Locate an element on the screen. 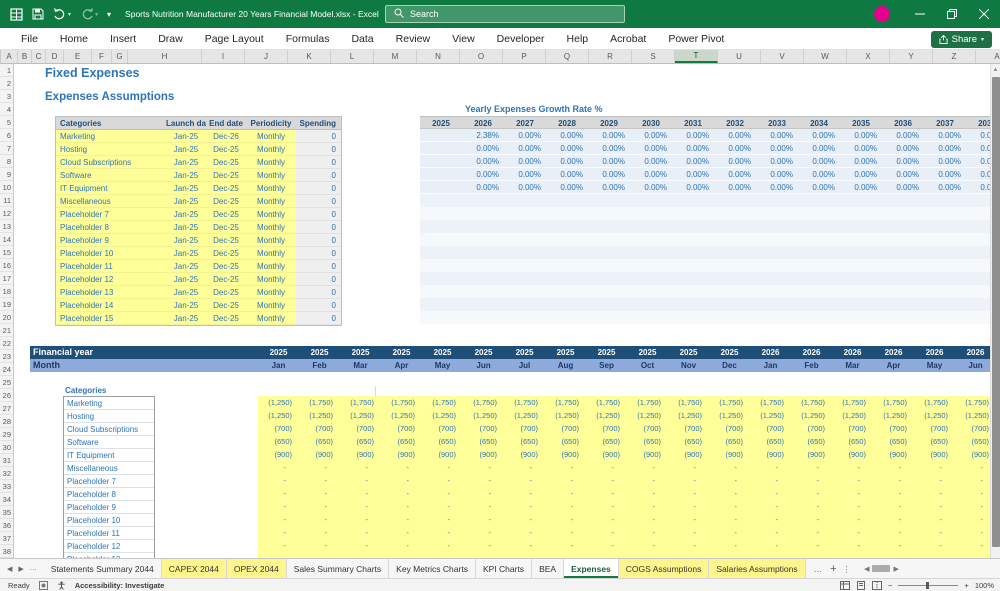 Image resolution: width=1000 pixels, height=591 pixels. growth-year-header: 2029 is located at coordinates (609, 122).